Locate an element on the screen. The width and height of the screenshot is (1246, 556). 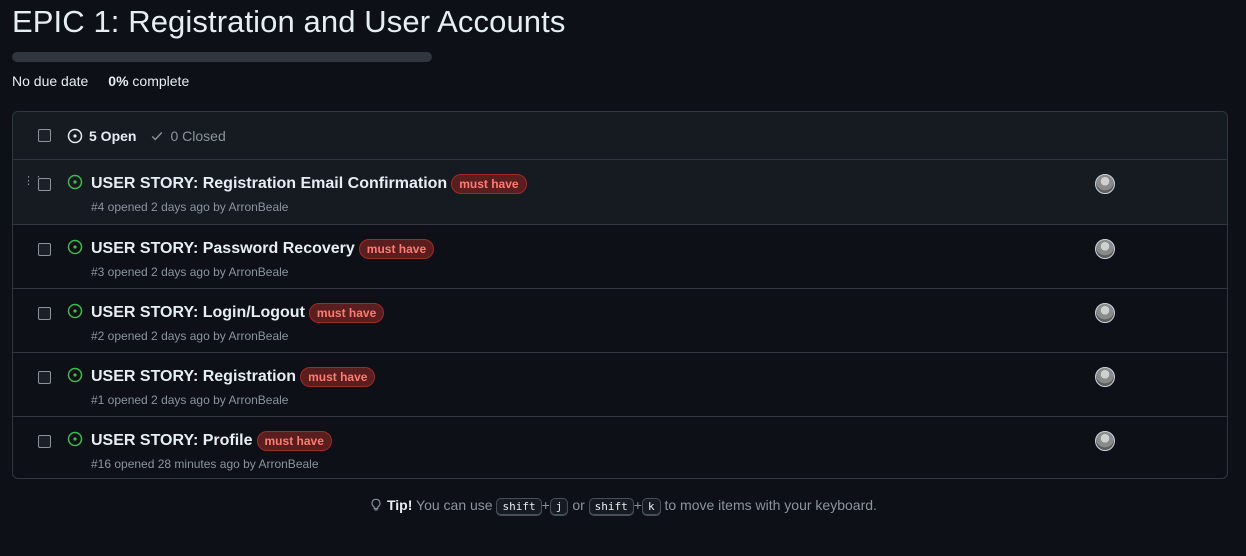
milestone-progress-bar is located at coordinates (222, 57).